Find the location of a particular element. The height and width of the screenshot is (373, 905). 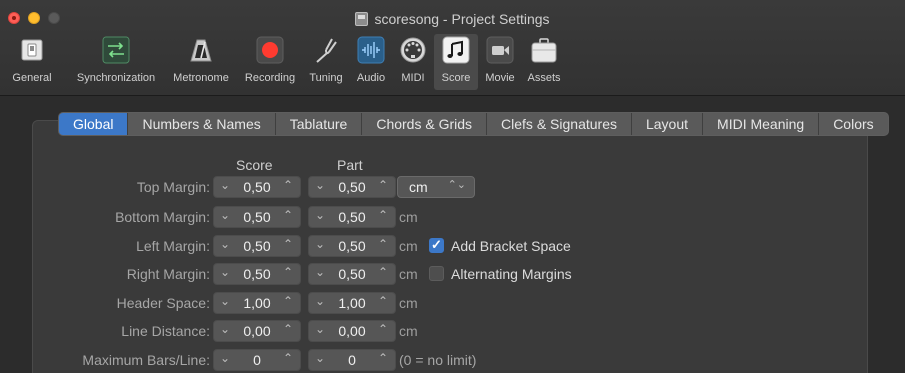

top-margin-score-stepper: ⌄ 0,50 ⌃ is located at coordinates (257, 187).